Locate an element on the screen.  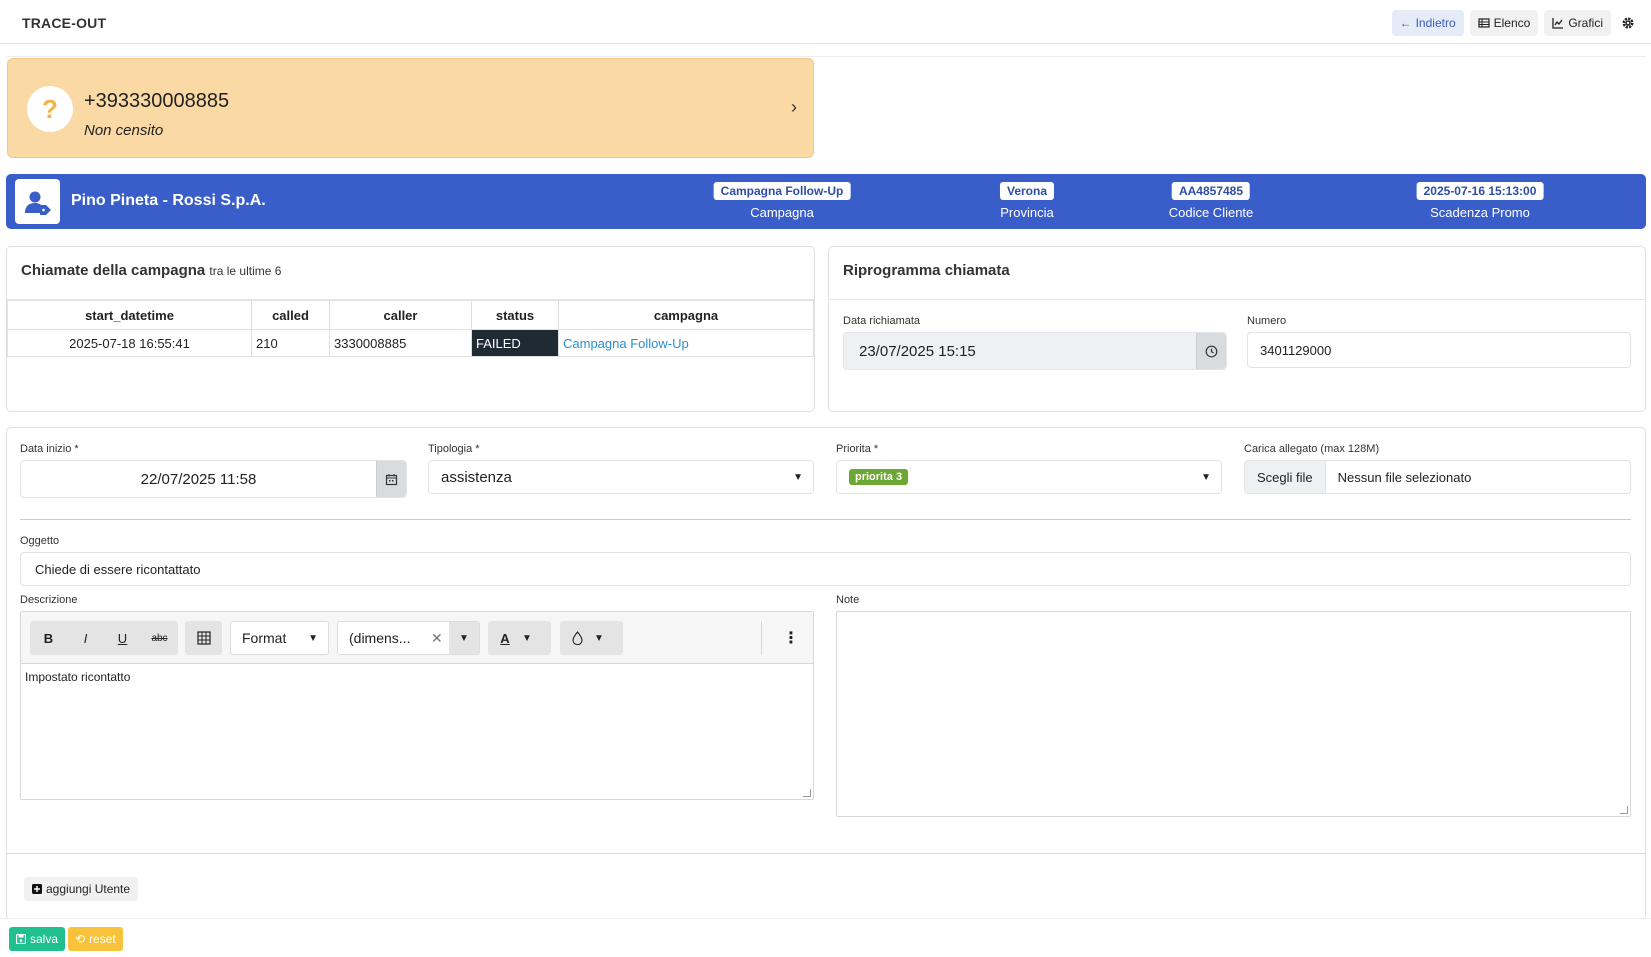
choose-file-button: Scegli file is located at coordinates (1285, 477).